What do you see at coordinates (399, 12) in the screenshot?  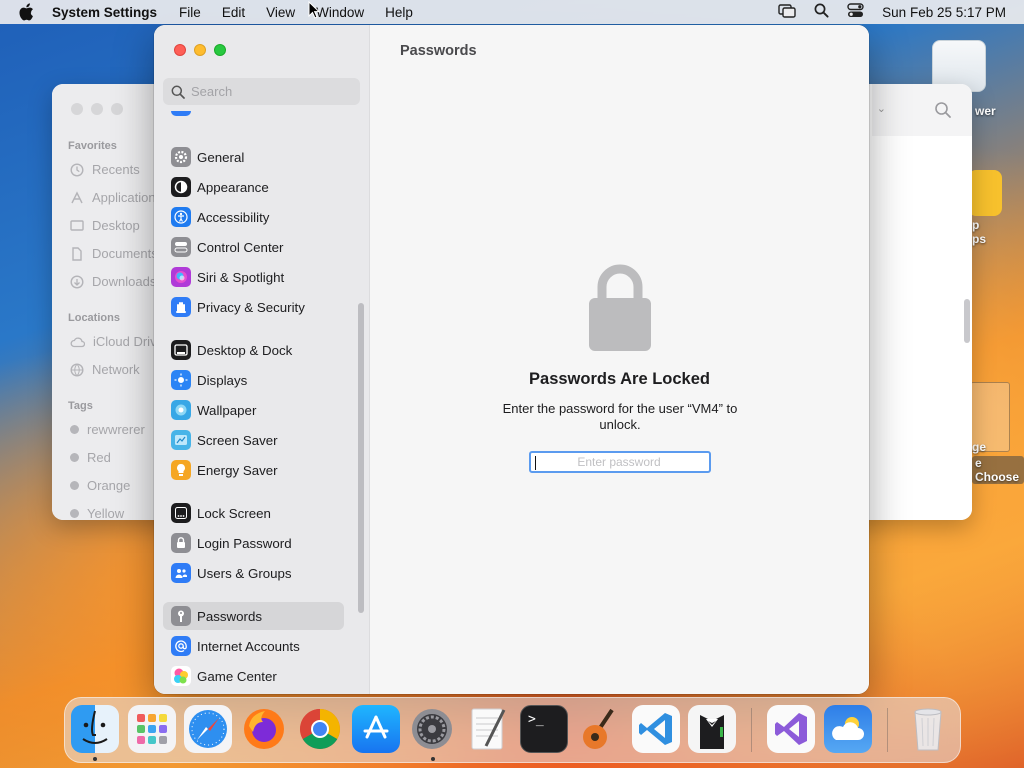 I see `menu-help: Help` at bounding box center [399, 12].